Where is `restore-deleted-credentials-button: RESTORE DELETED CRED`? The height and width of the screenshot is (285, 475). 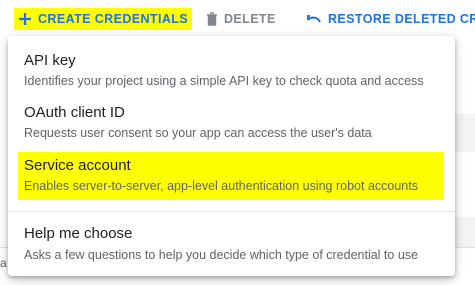
restore-deleted-credentials-button: RESTORE DELETED CRED is located at coordinates (390, 19).